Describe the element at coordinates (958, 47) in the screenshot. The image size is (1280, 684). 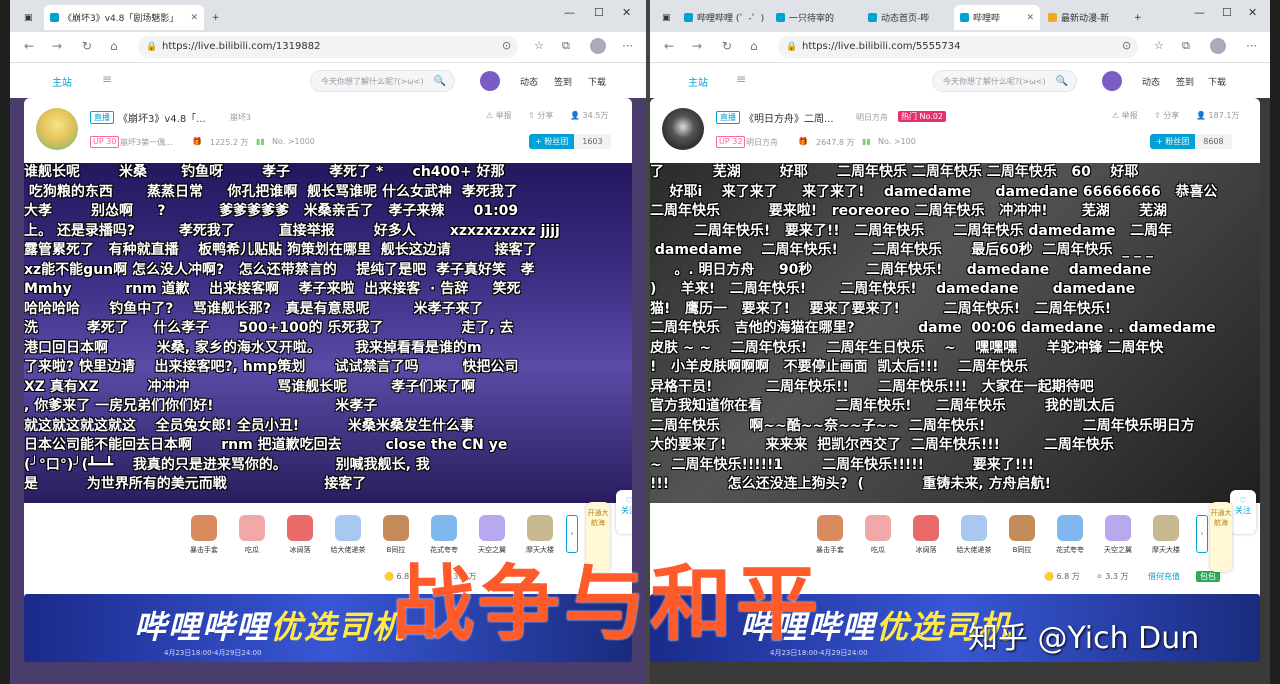
I see `url-field: 🔒 https://live.bilibili.com/5555734` at that location.